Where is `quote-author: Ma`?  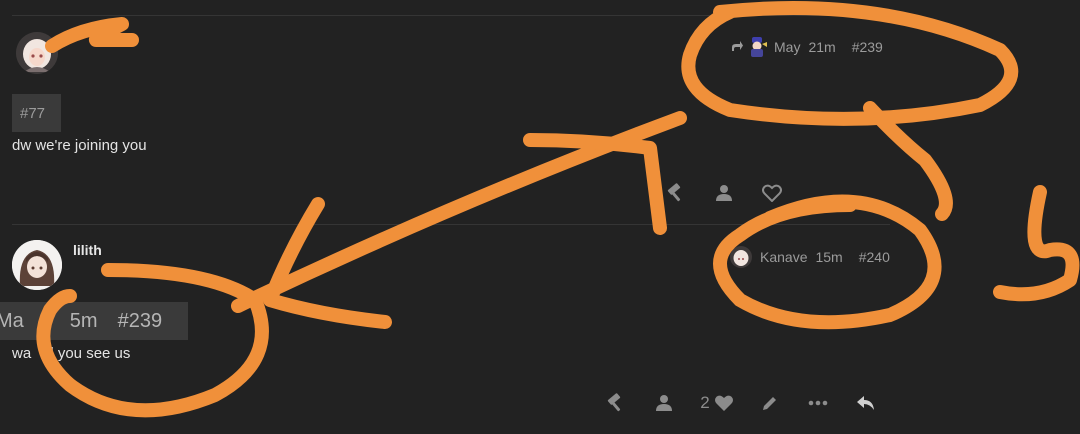 quote-author: Ma is located at coordinates (12, 320).